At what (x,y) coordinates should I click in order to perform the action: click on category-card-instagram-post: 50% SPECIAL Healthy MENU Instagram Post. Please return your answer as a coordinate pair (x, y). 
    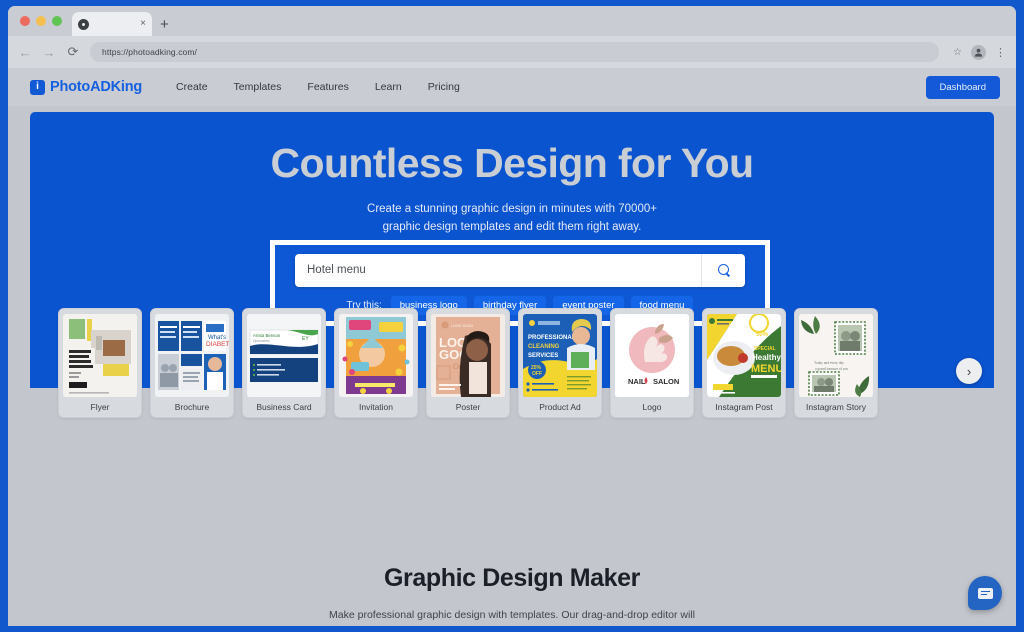
    Looking at the image, I should click on (744, 363).